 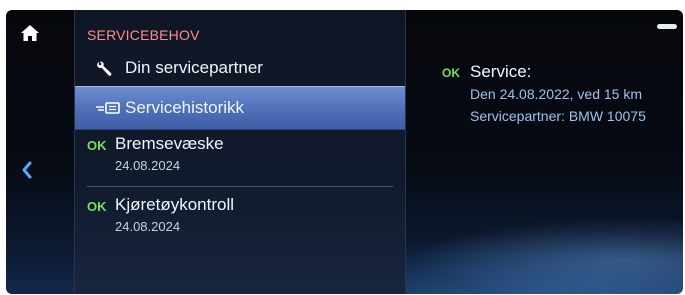 What do you see at coordinates (501, 71) in the screenshot?
I see `detail-title: Service:` at bounding box center [501, 71].